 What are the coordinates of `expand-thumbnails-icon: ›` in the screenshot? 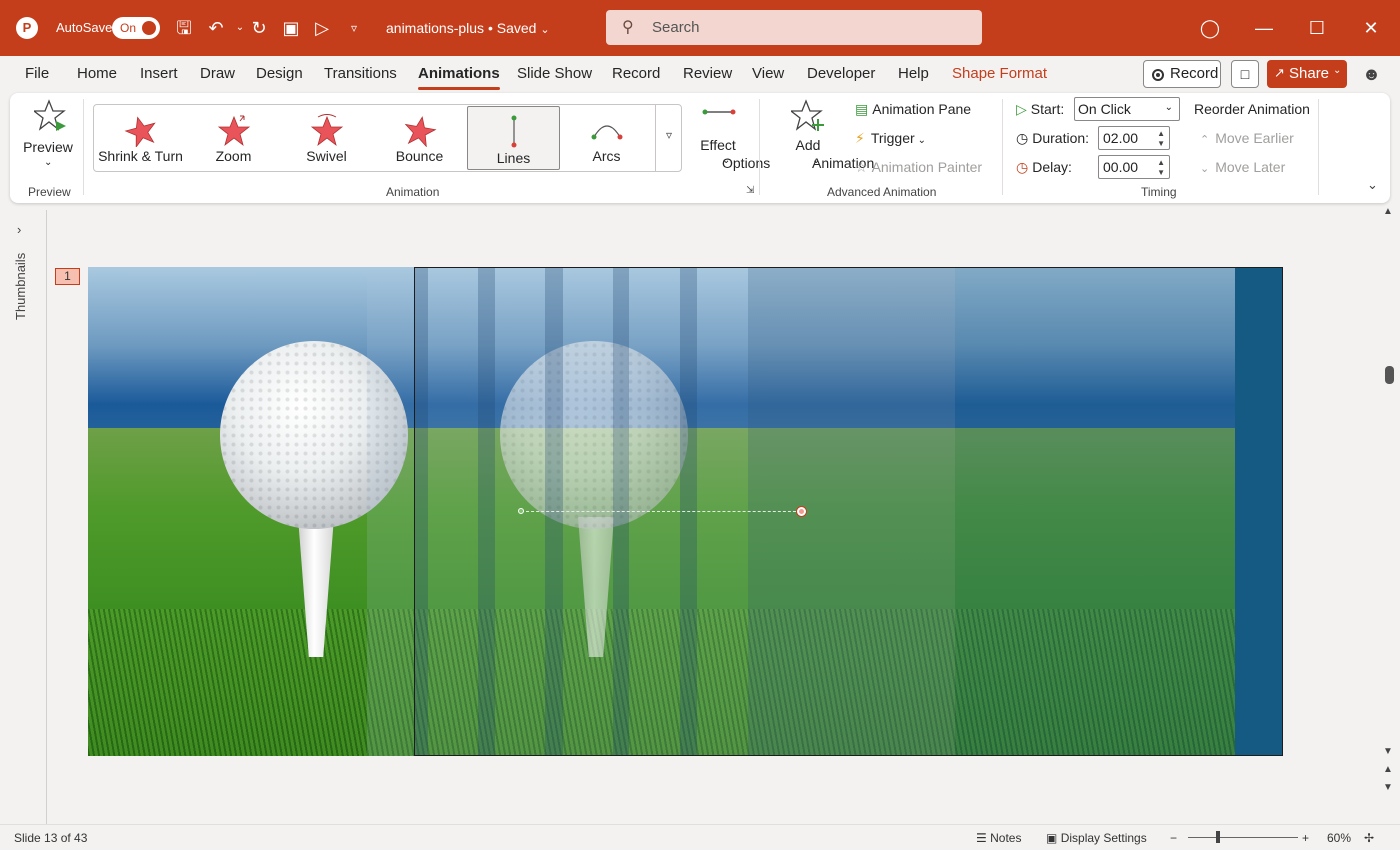 It's located at (19, 229).